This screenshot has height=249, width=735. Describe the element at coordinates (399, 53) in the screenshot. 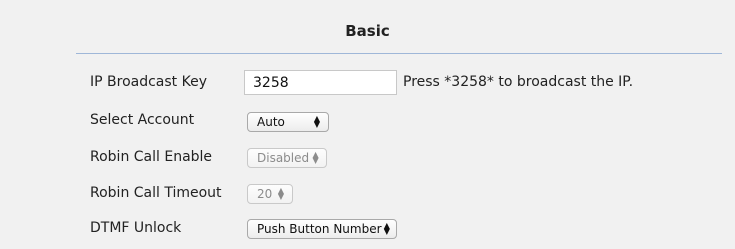

I see `title-divider` at that location.